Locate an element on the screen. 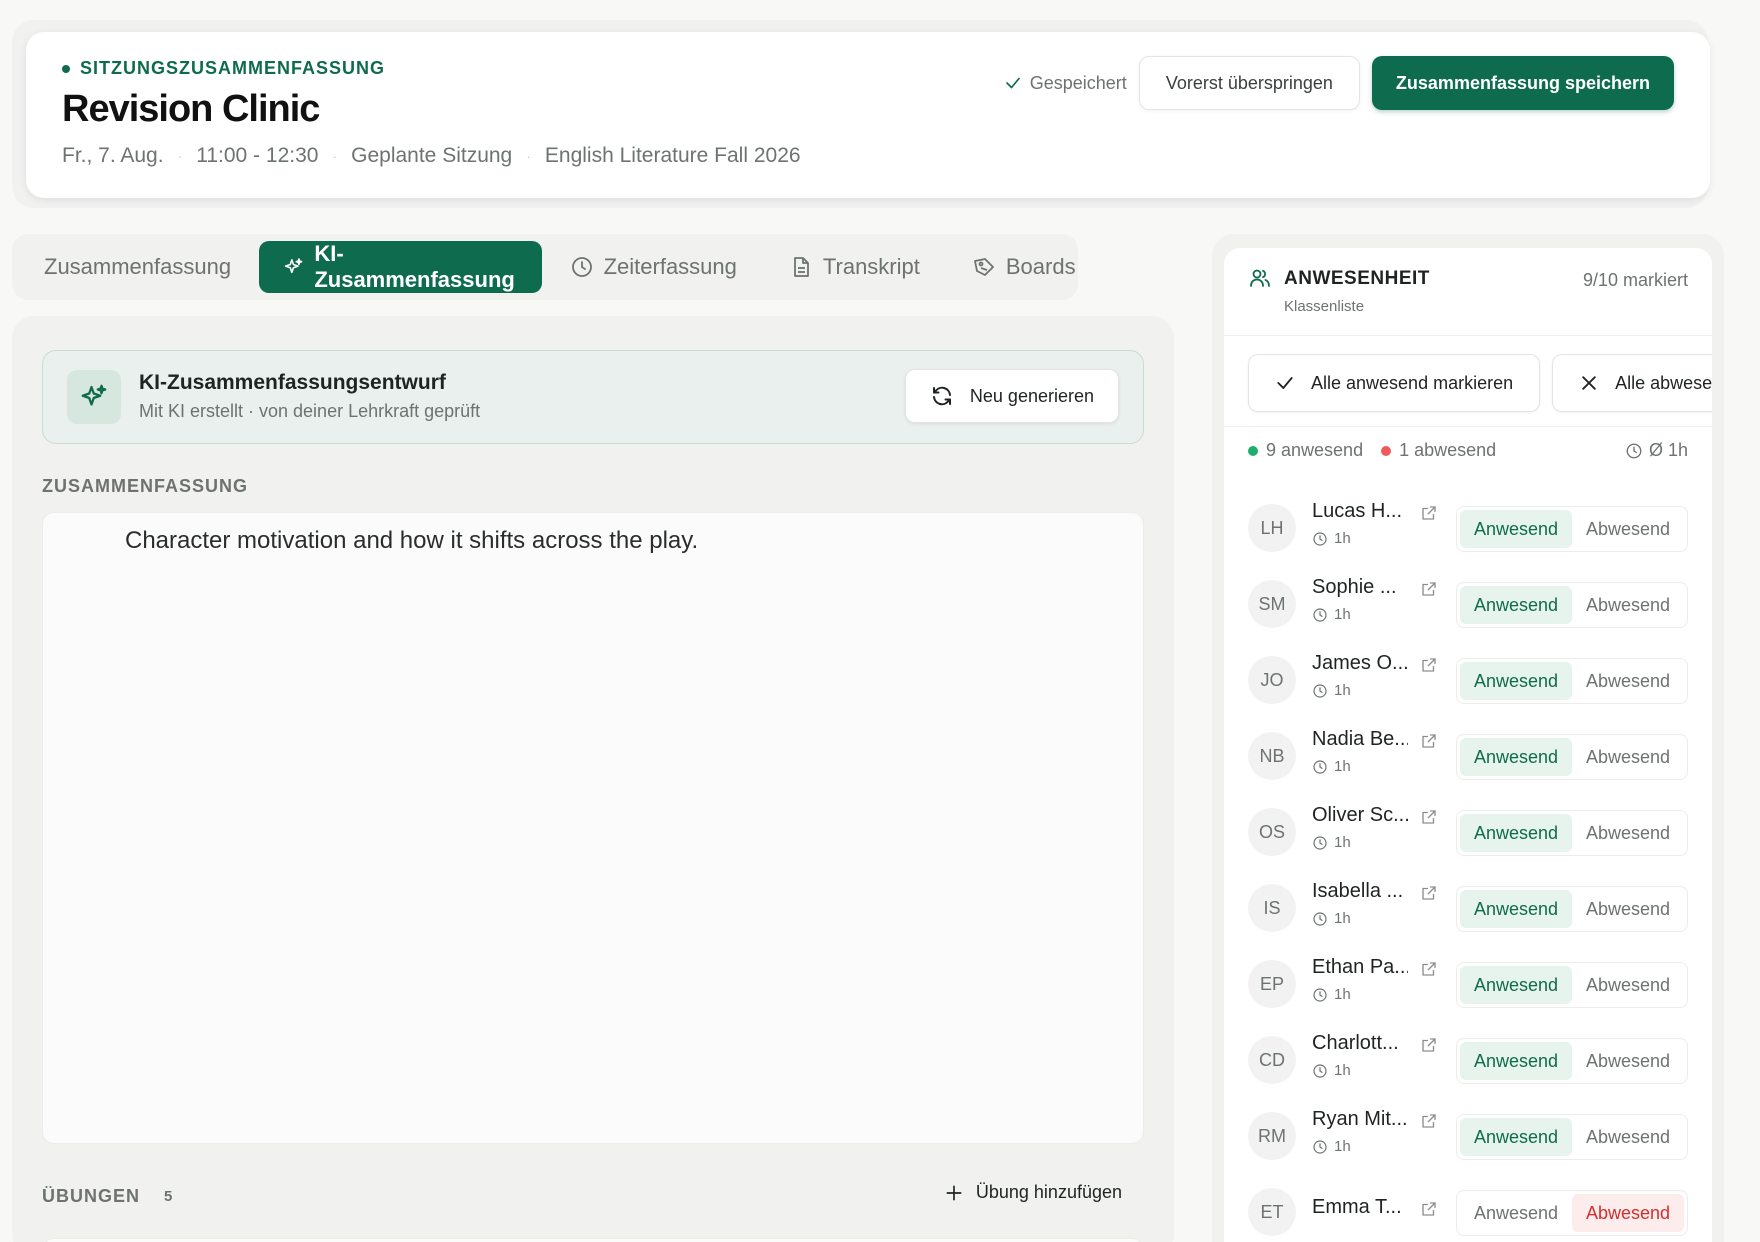  draft-title: KI-Zusammenfassungsentwurf is located at coordinates (292, 382).